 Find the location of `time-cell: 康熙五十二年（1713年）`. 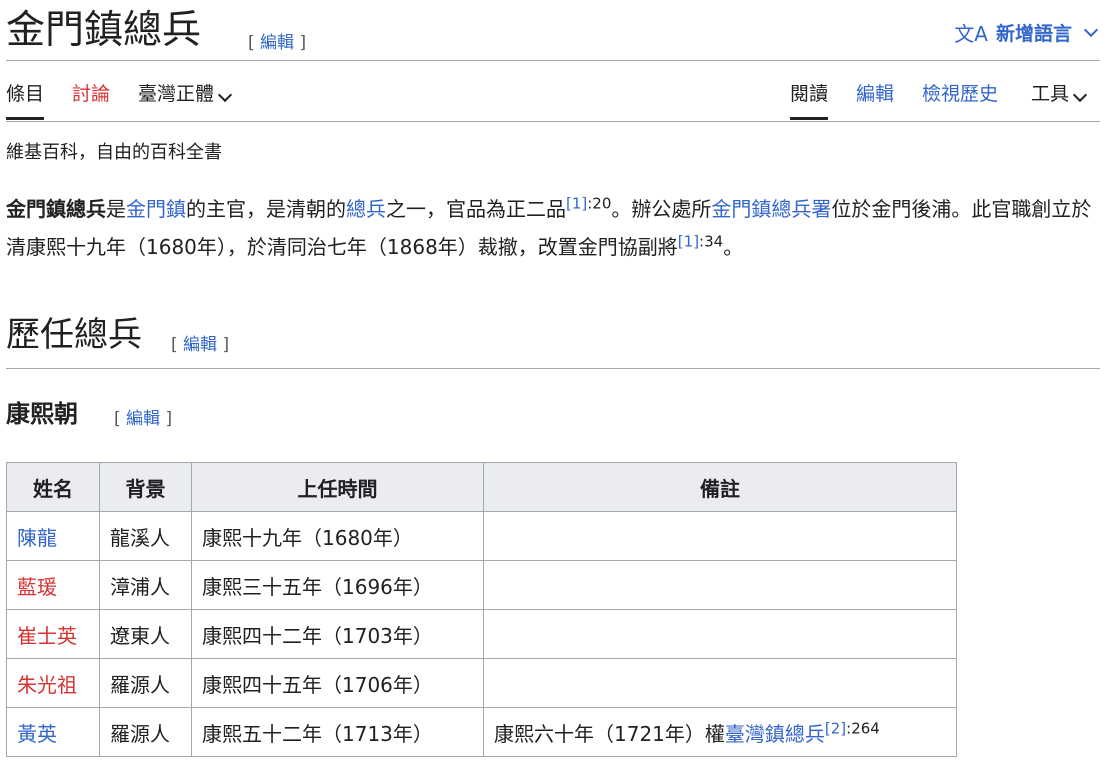

time-cell: 康熙五十二年（1713年） is located at coordinates (337, 732).